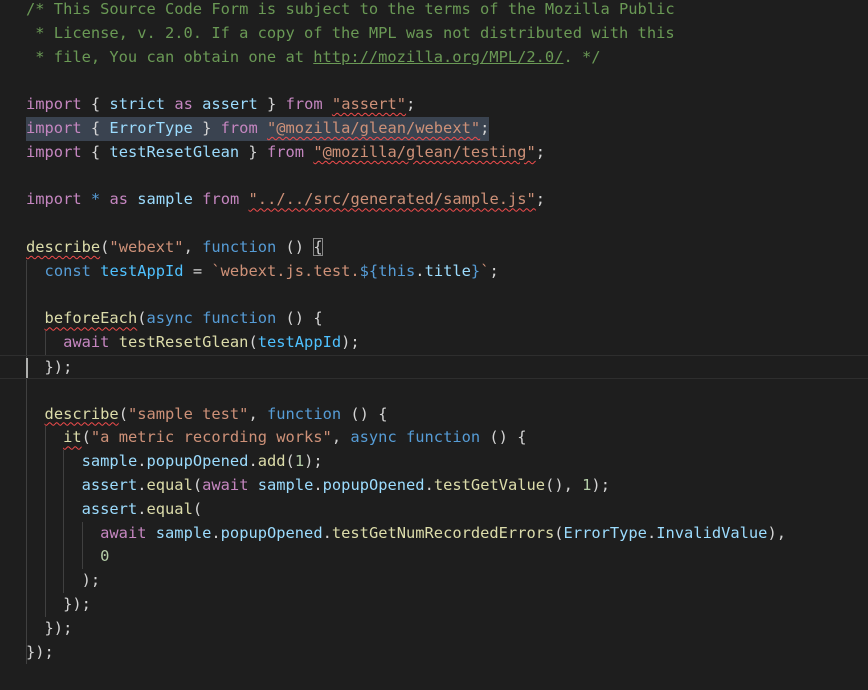 This screenshot has height=690, width=868. What do you see at coordinates (712, 532) in the screenshot?
I see `code-token: InvalidValue` at bounding box center [712, 532].